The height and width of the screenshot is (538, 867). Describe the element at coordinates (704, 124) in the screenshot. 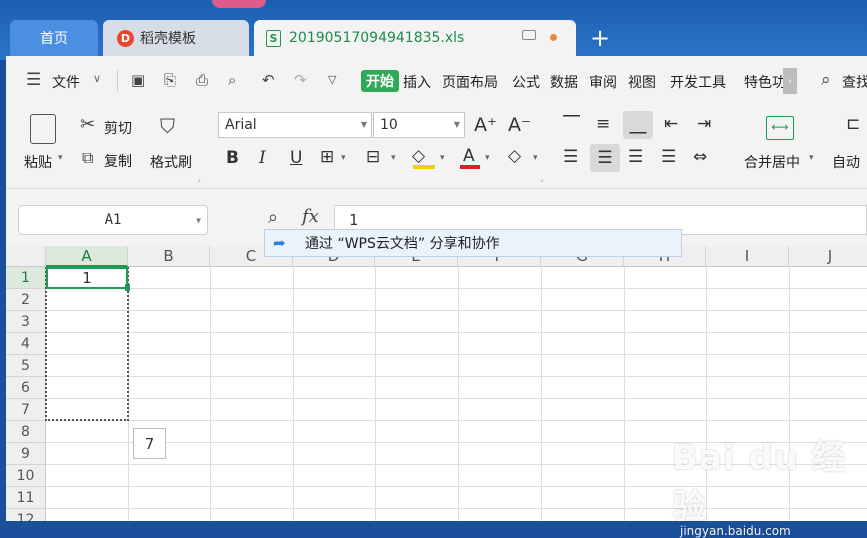

I see `increase-indent-icon: ⇥` at that location.